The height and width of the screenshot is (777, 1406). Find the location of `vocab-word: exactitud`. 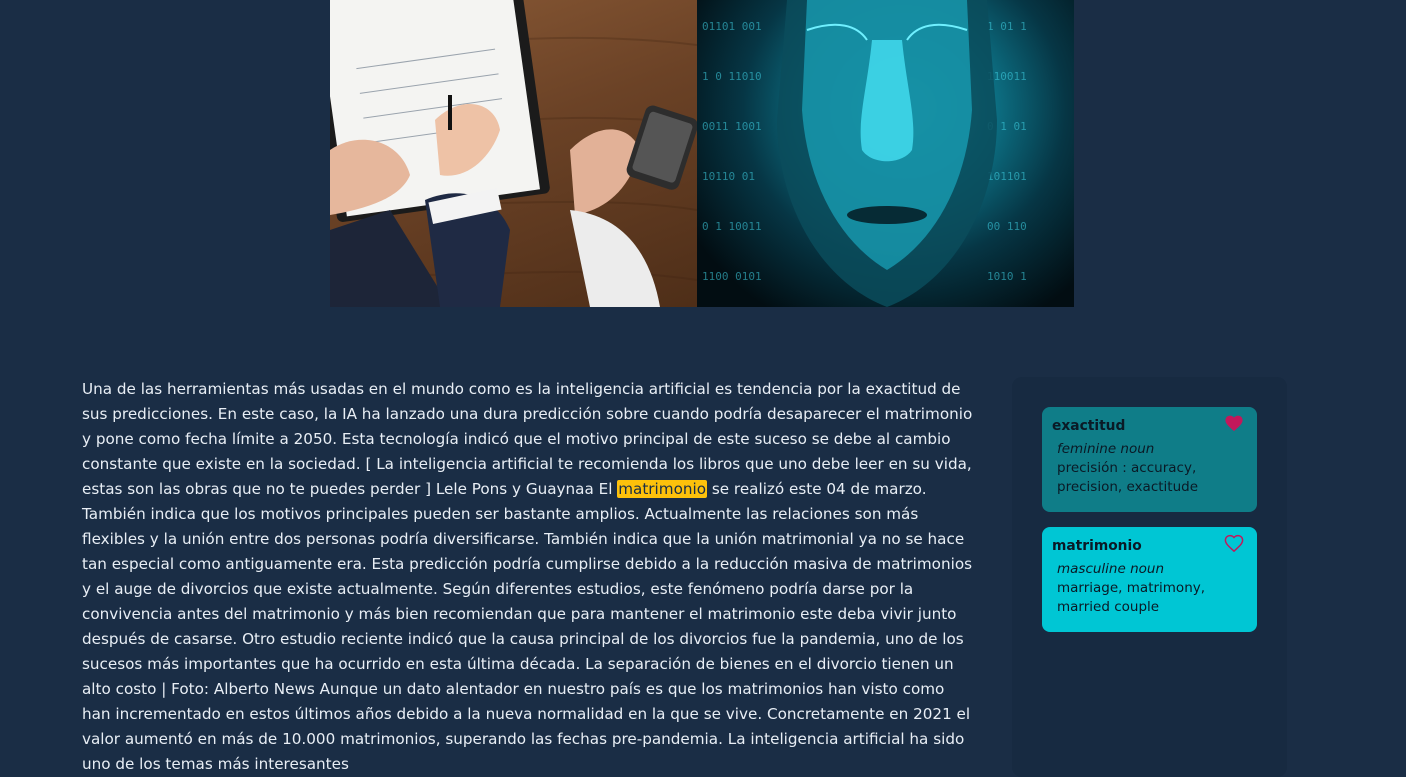

vocab-word: exactitud is located at coordinates (1089, 426).